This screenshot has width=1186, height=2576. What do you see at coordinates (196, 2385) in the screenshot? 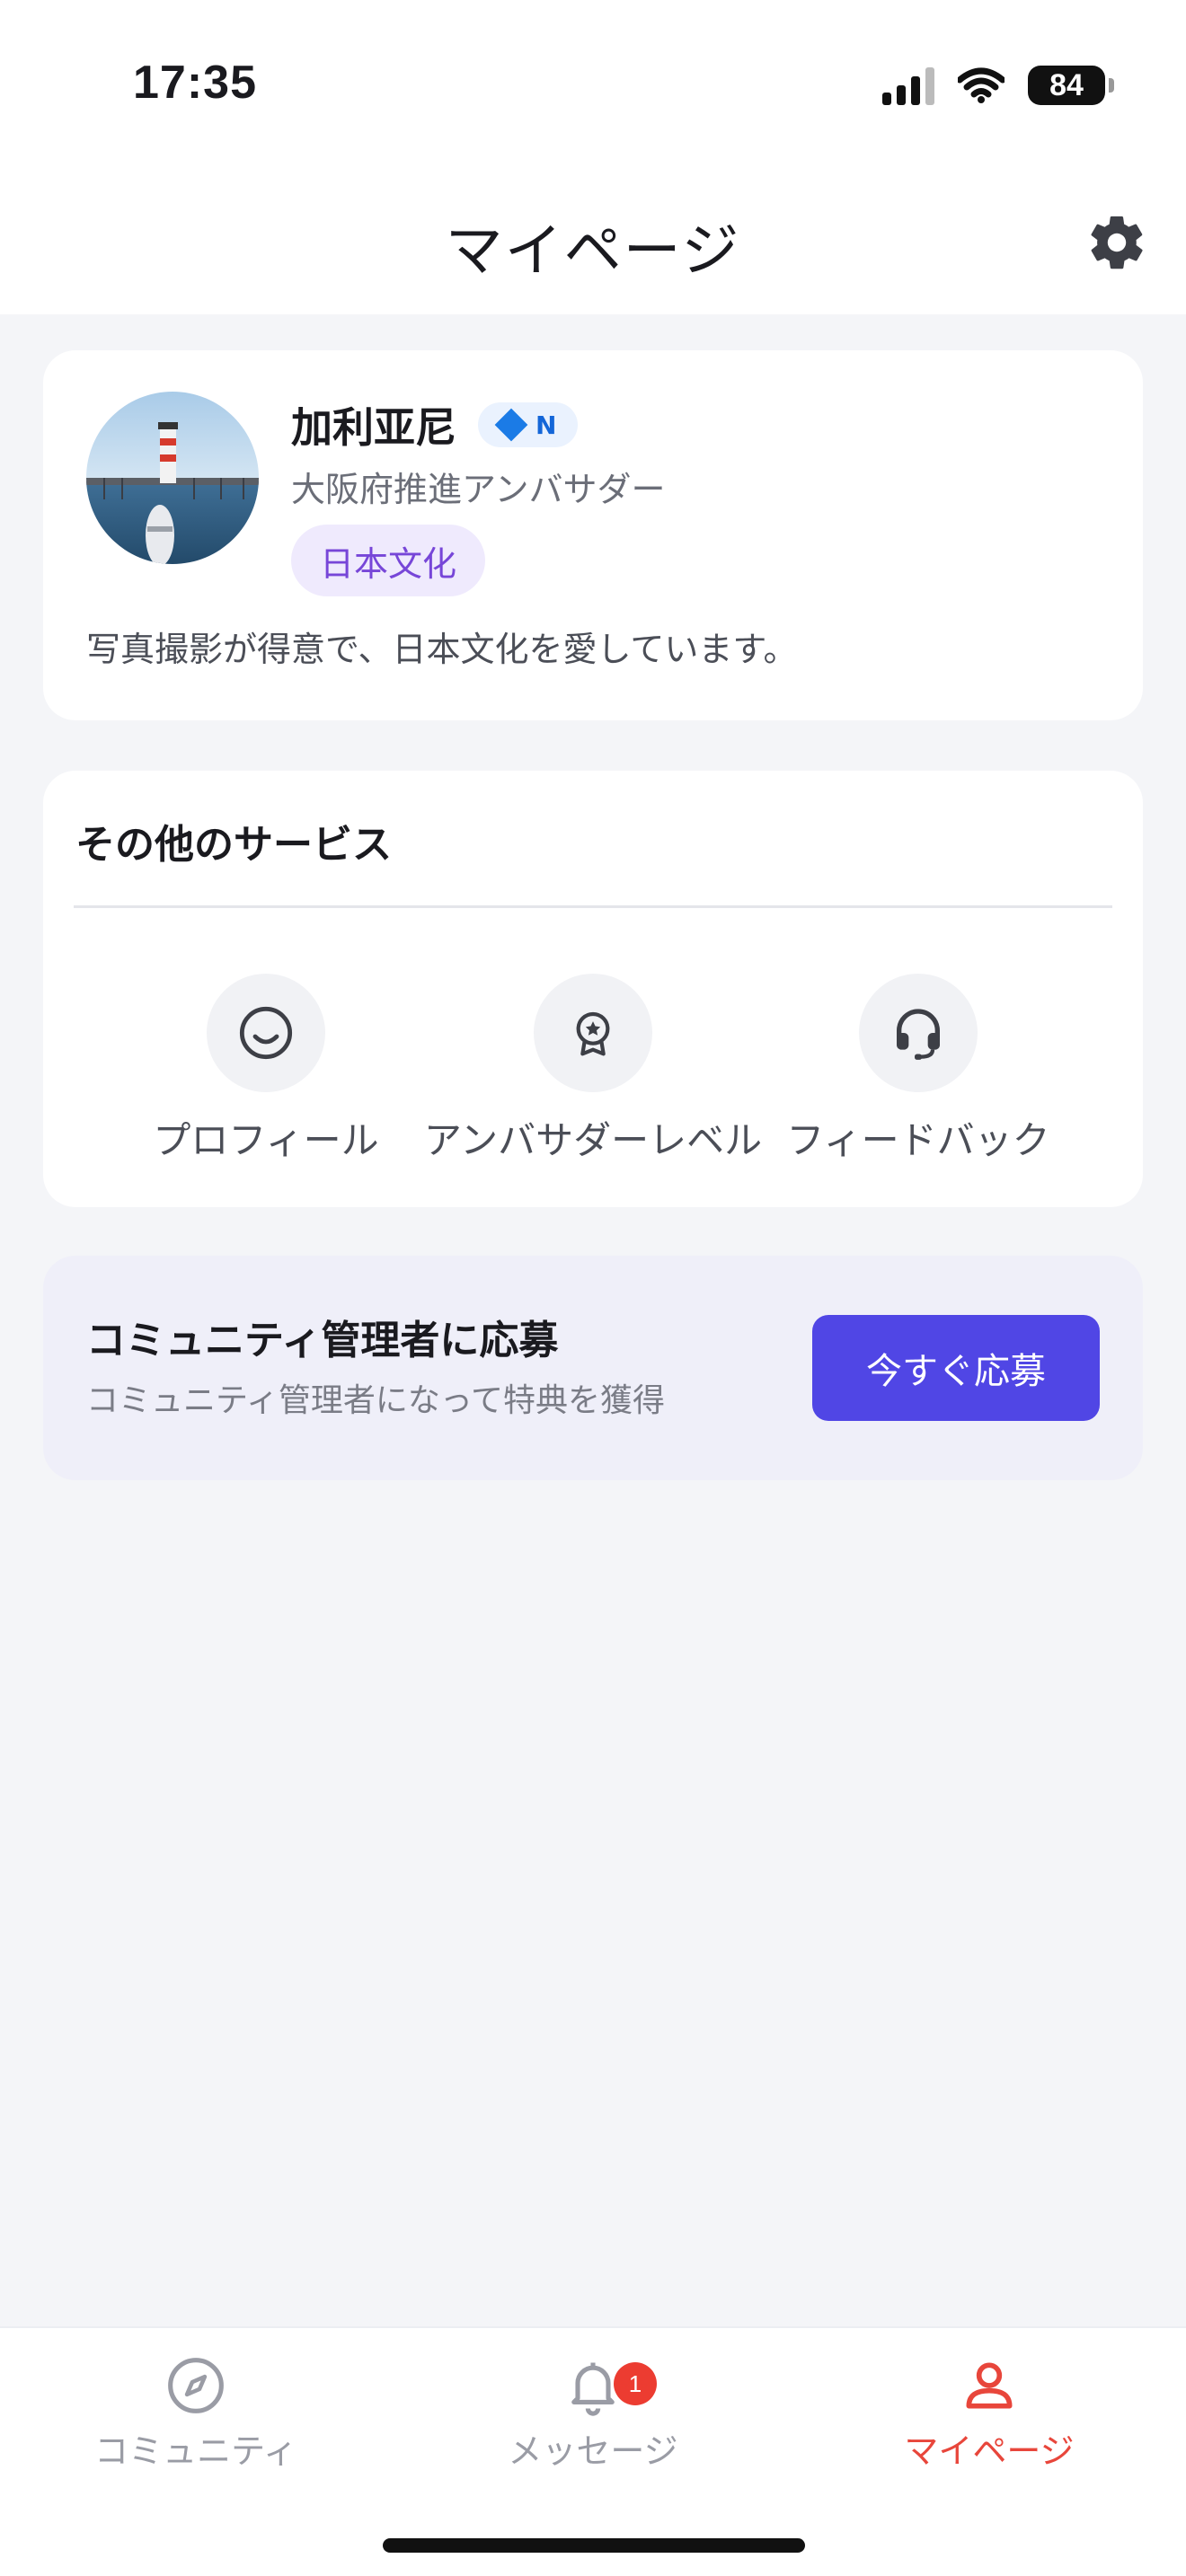
I see `compass-icon` at bounding box center [196, 2385].